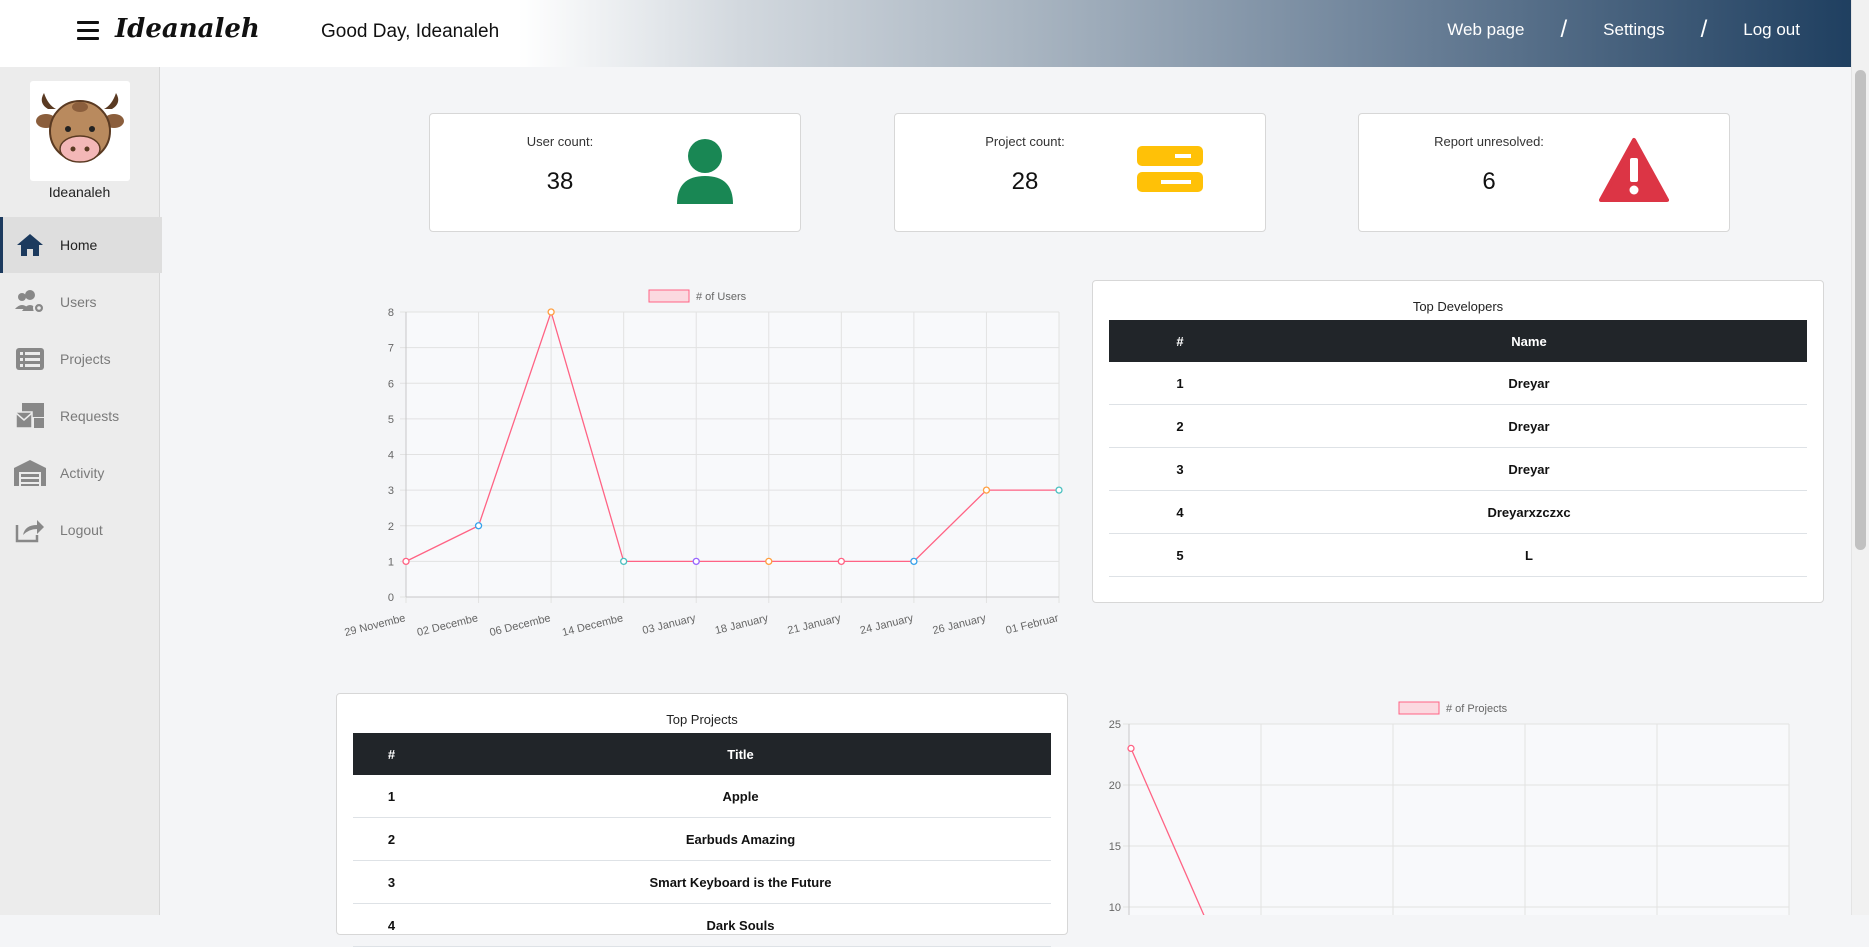  Describe the element at coordinates (391, 527) in the screenshot. I see `y-tick-label: 2` at that location.